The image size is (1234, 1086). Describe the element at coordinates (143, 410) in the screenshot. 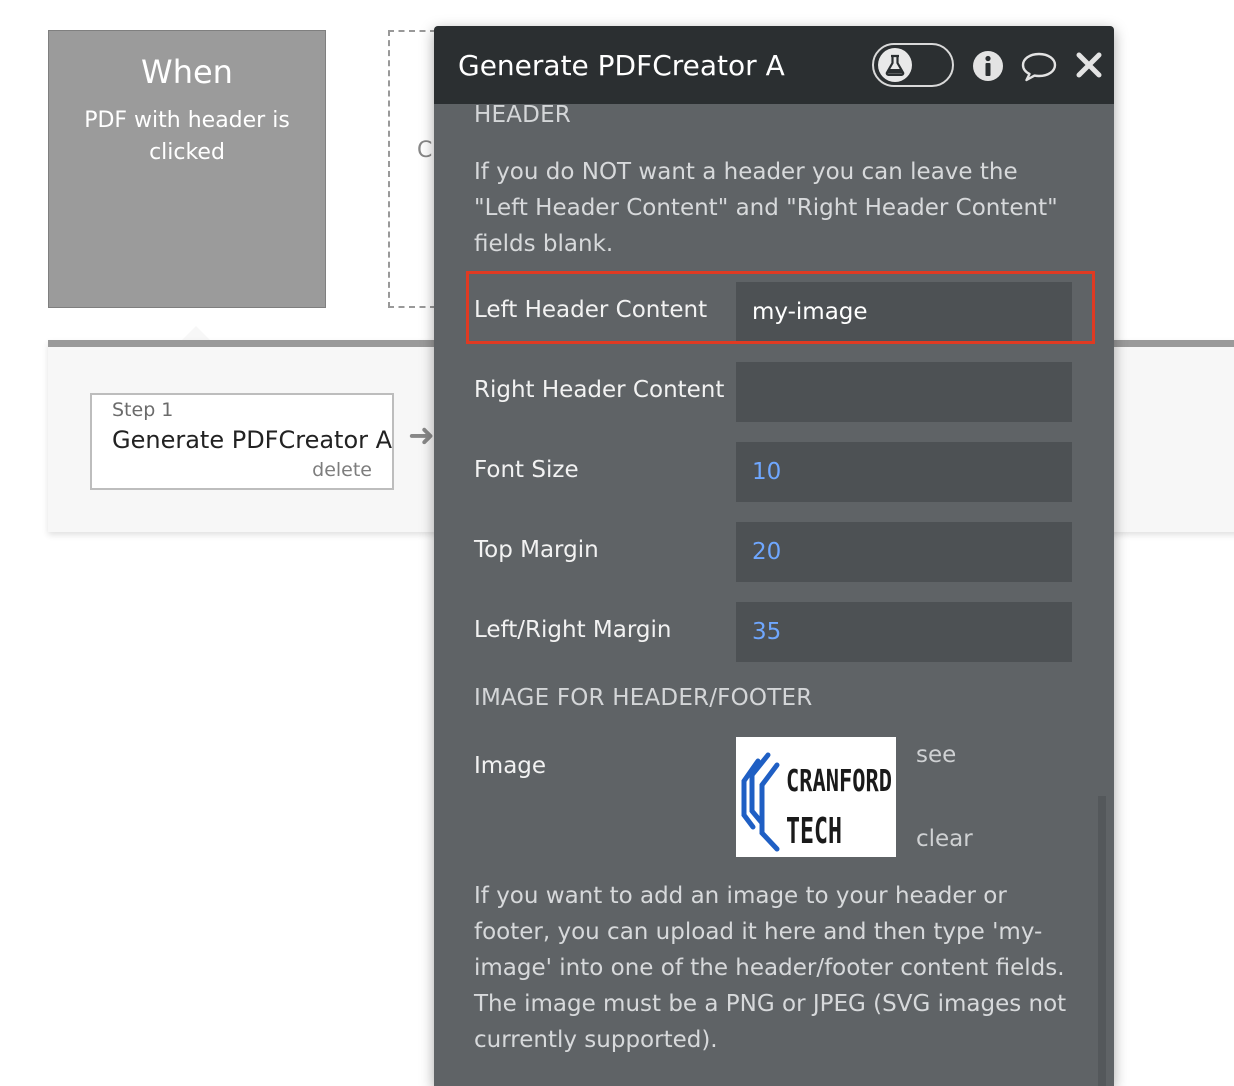

I see `step-number: Step 1` at that location.